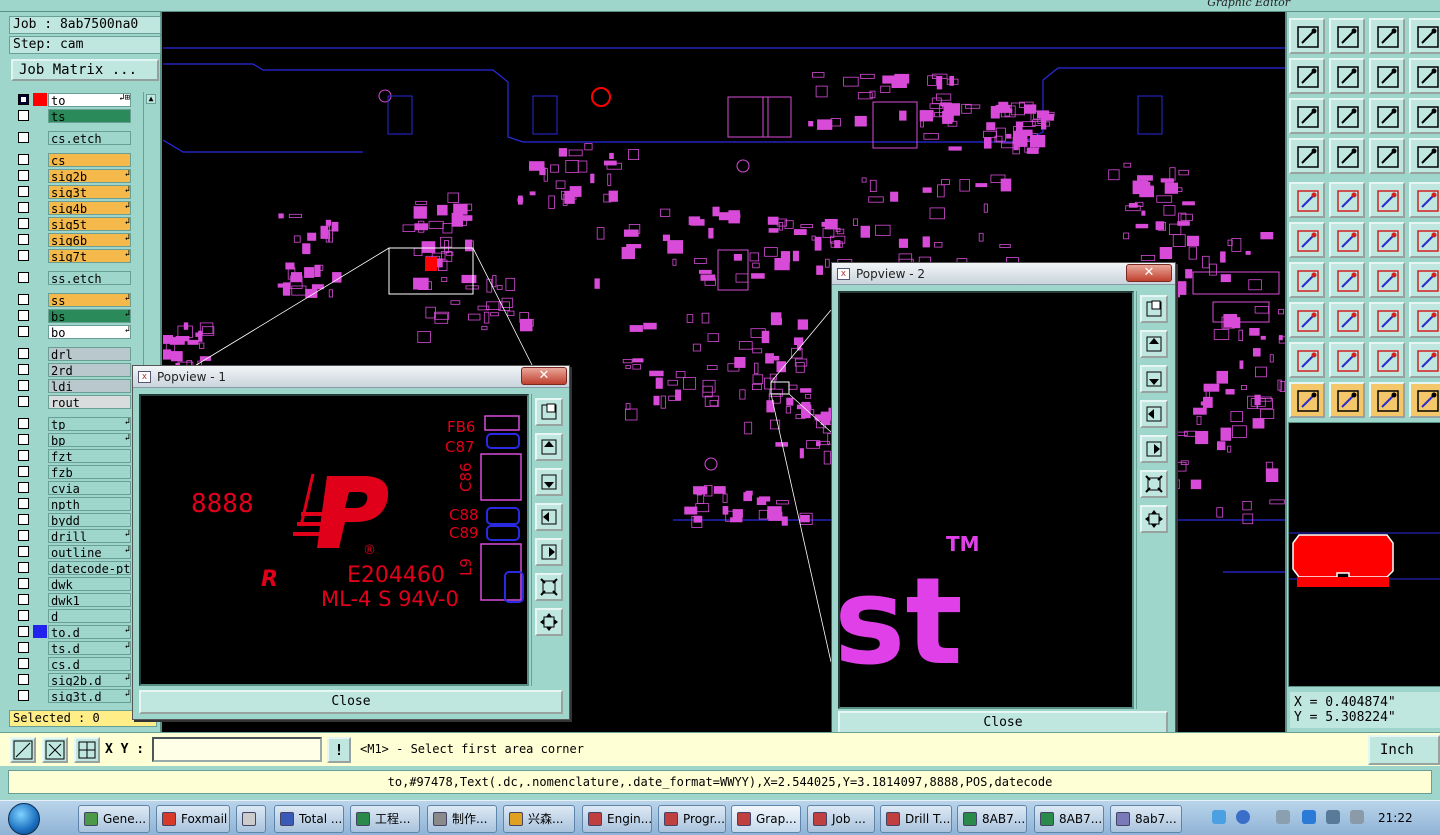 The height and width of the screenshot is (835, 1440). Describe the element at coordinates (1424, 400) in the screenshot. I see `connect-tool-icon` at that location.